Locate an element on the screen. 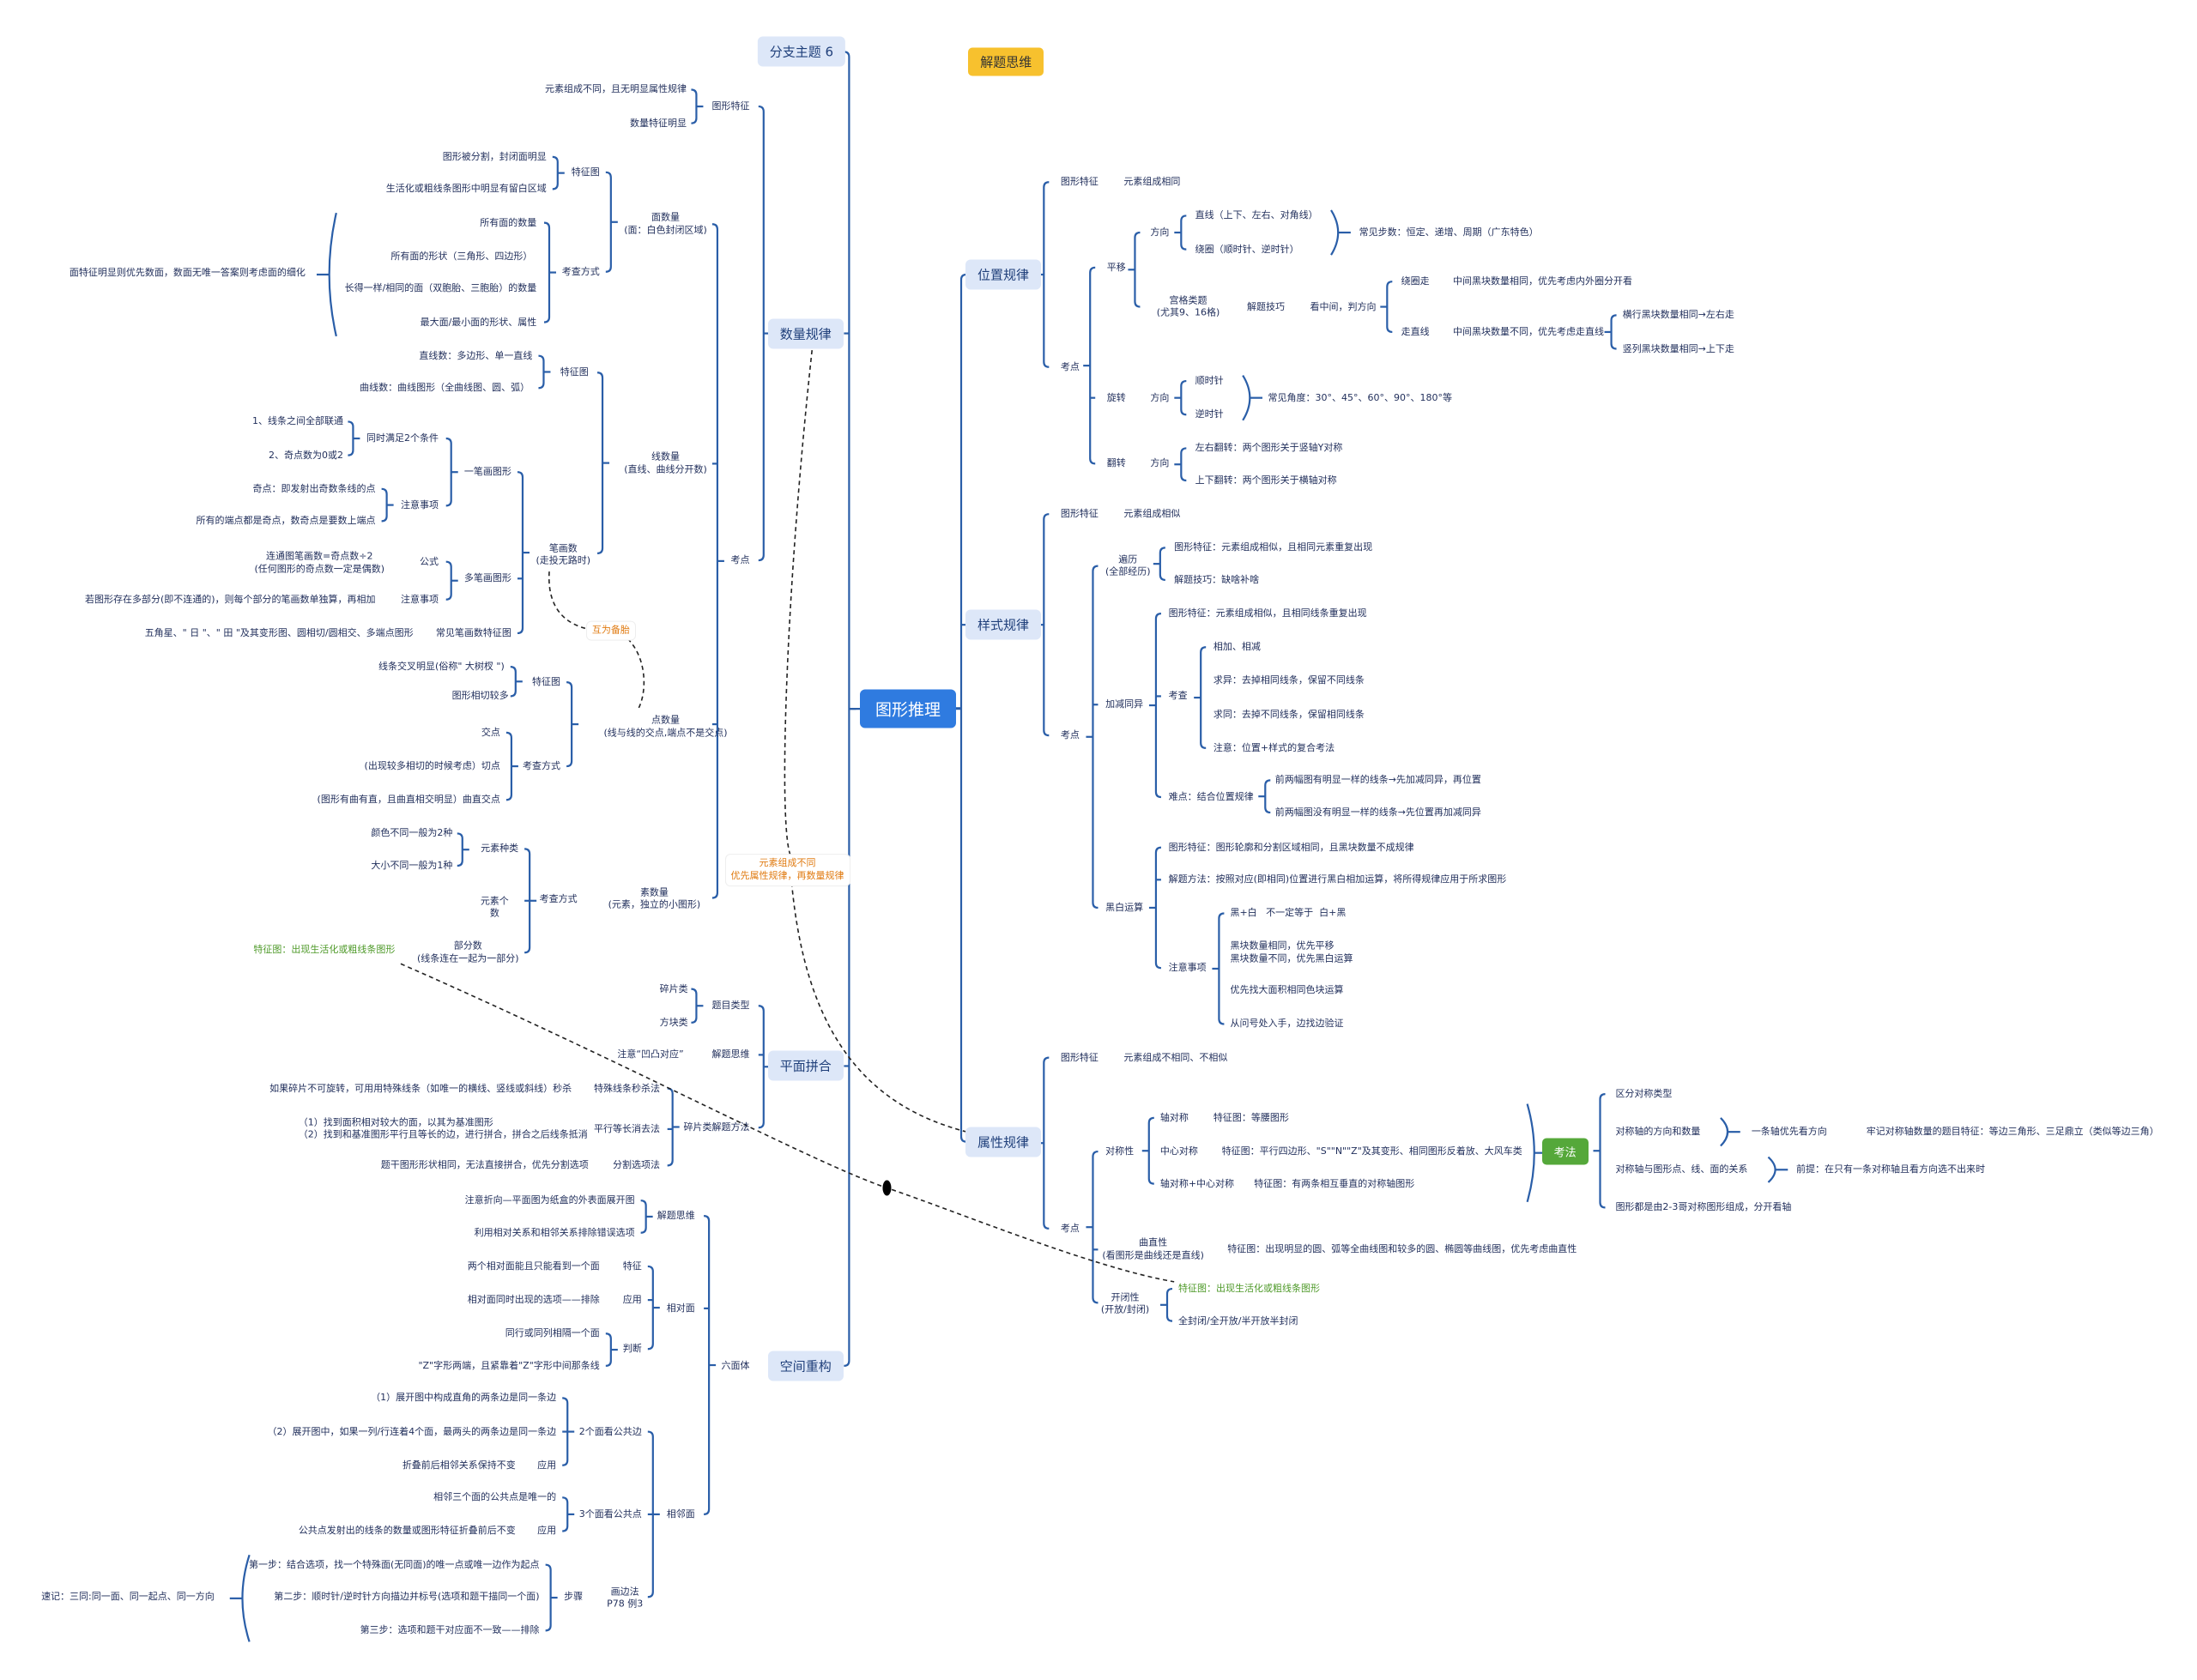 Image resolution: width=2197 pixels, height=1680 pixels. tag-solving-thinking: 解题思维 is located at coordinates (1006, 61).